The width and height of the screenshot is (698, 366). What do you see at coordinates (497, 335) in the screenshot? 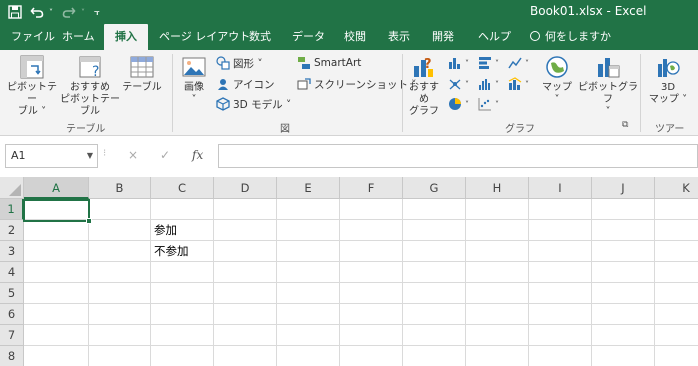
I see `cell-h7` at bounding box center [497, 335].